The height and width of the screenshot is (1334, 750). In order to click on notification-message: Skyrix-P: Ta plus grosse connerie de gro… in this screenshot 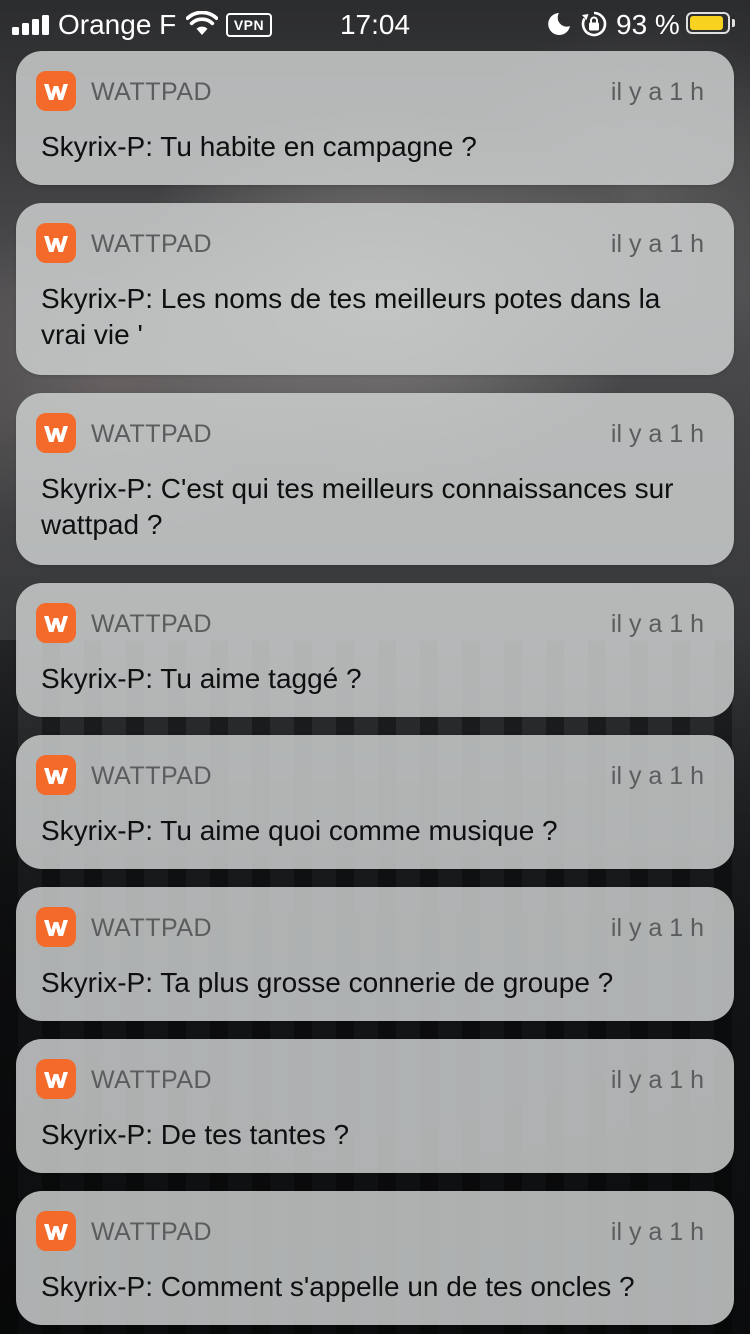, I will do `click(327, 982)`.